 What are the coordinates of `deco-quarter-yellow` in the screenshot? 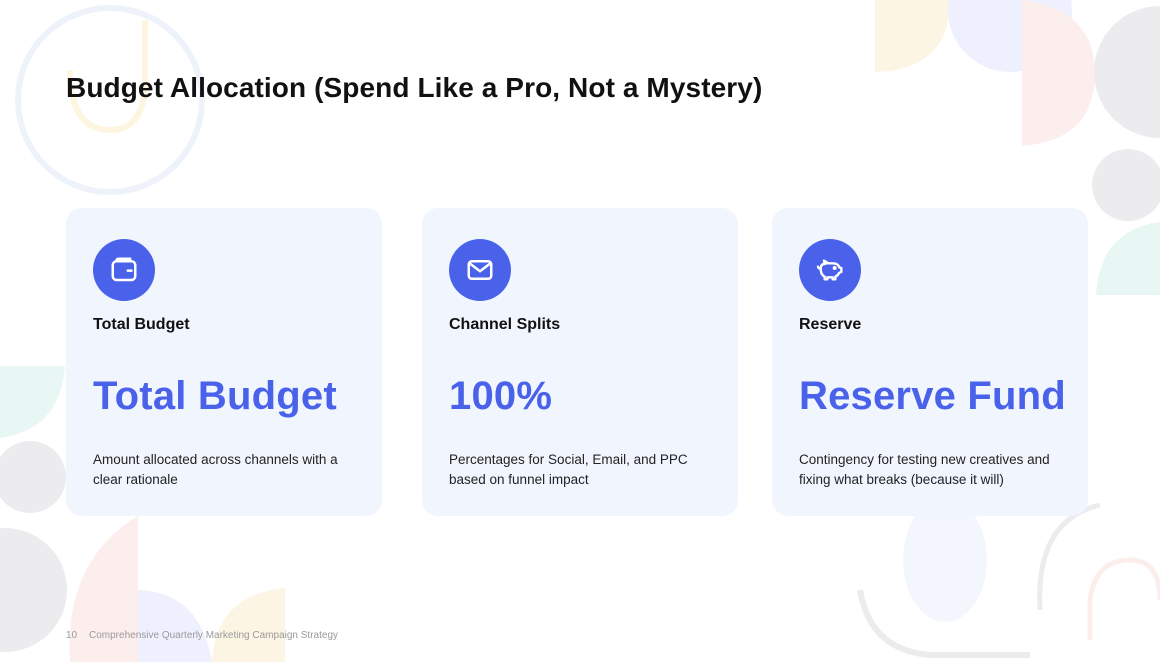 It's located at (912, 36).